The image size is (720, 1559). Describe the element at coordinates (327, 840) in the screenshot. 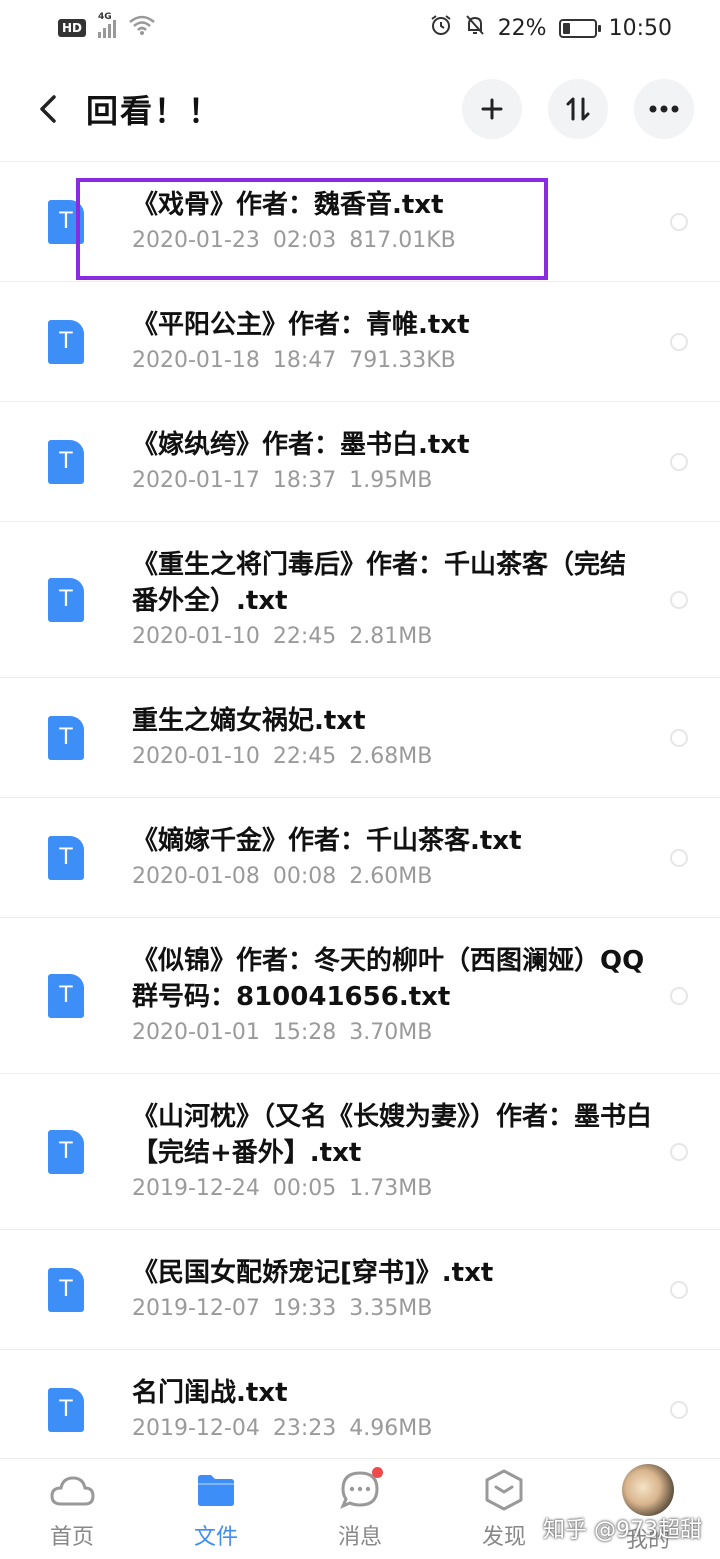

I see `file-name: 《嫡嫁千金》作者：千山茶客.txt` at that location.